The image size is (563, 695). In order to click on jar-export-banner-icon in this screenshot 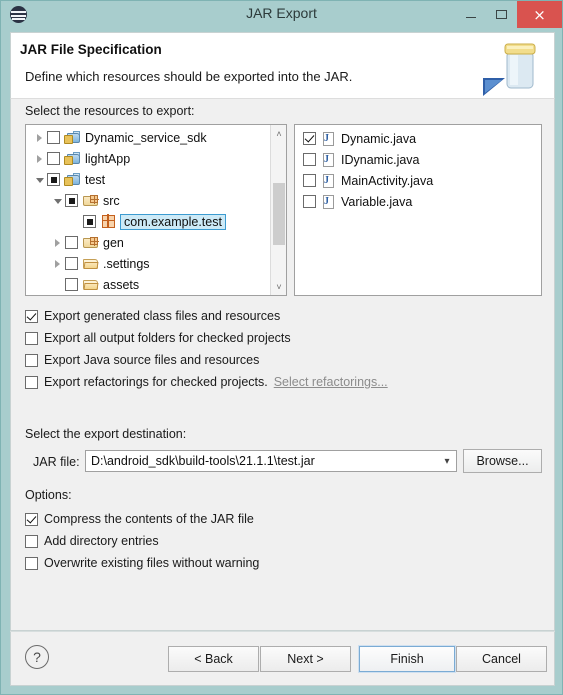, I will do `click(509, 69)`.